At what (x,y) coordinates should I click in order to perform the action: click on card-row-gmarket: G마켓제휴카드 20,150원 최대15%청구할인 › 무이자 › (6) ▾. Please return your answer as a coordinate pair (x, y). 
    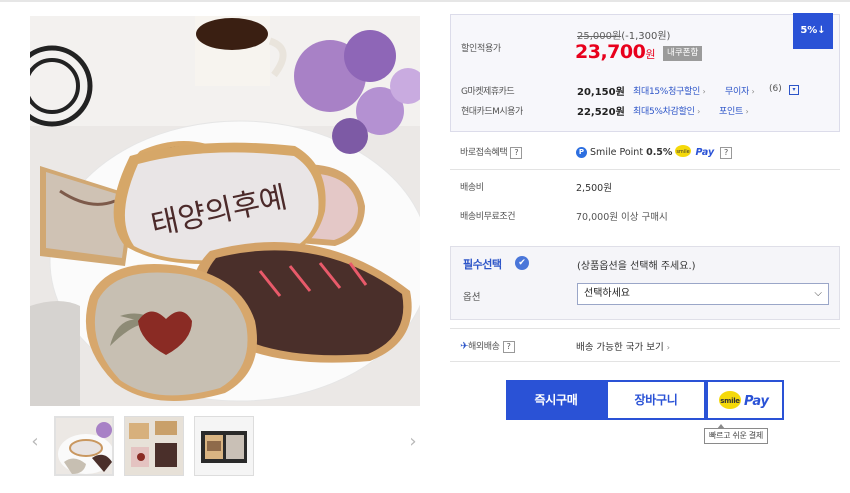
    Looking at the image, I should click on (645, 90).